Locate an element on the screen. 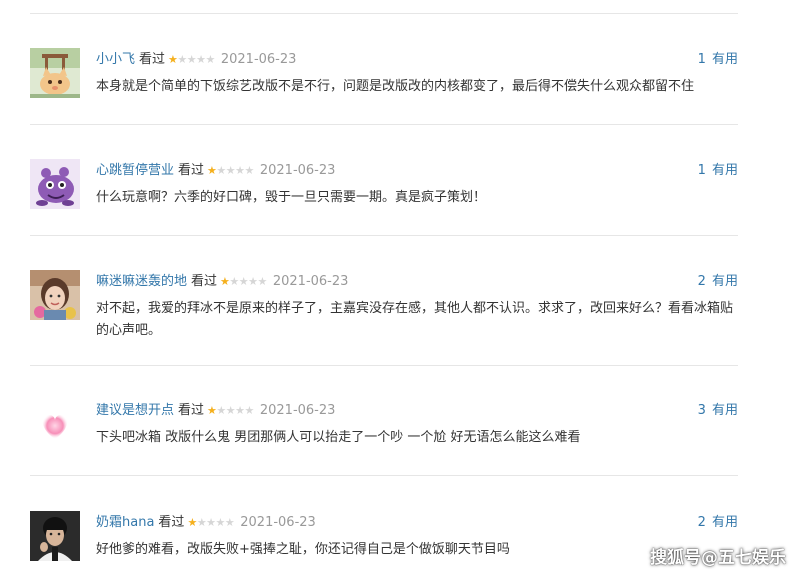 The width and height of the screenshot is (800, 574). man-photo-avatar-icon is located at coordinates (55, 536).